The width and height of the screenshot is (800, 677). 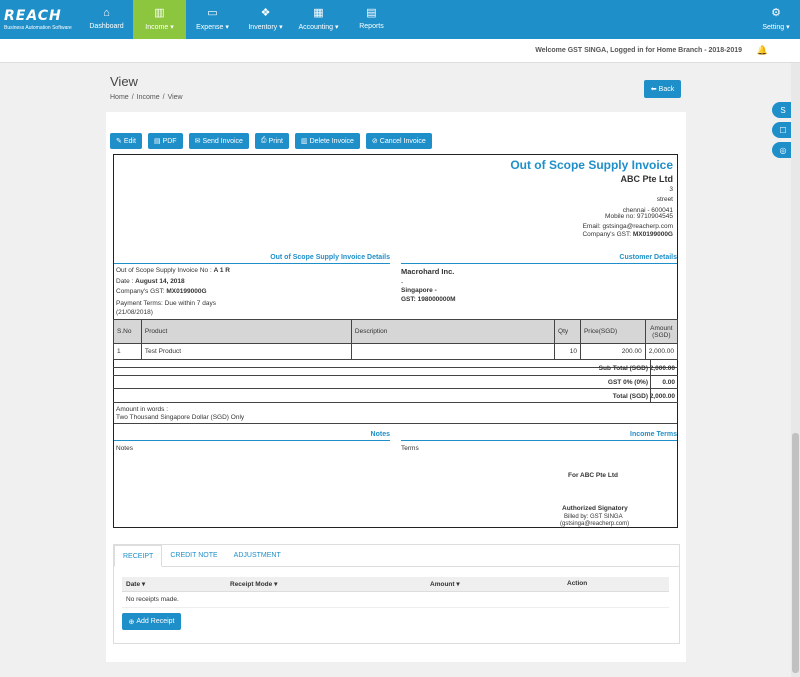 I want to click on col-amount: Amount (SGD), so click(x=661, y=331).